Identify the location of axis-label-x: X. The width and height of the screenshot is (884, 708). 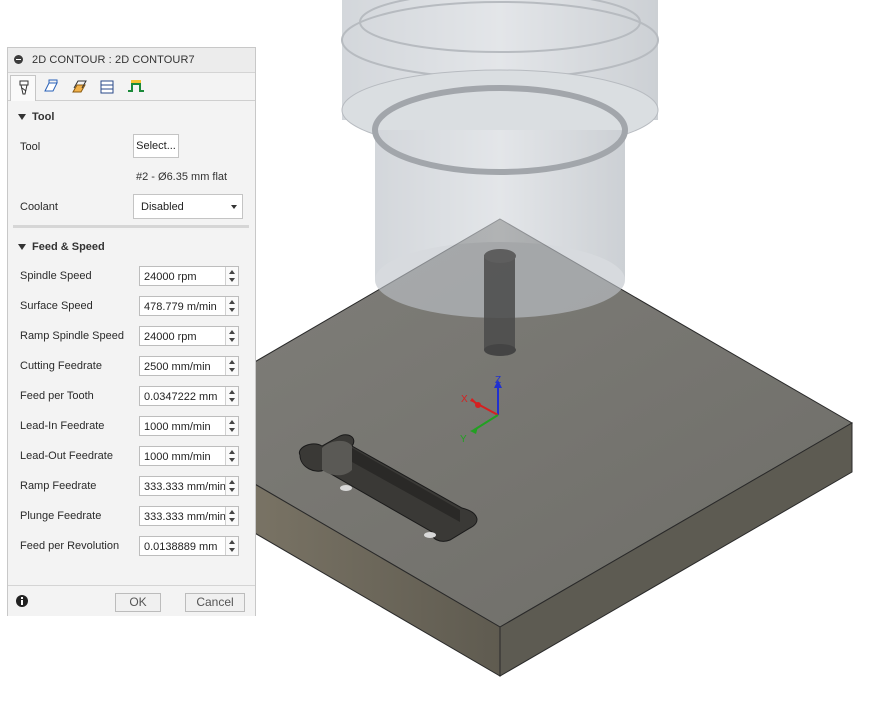
(464, 399).